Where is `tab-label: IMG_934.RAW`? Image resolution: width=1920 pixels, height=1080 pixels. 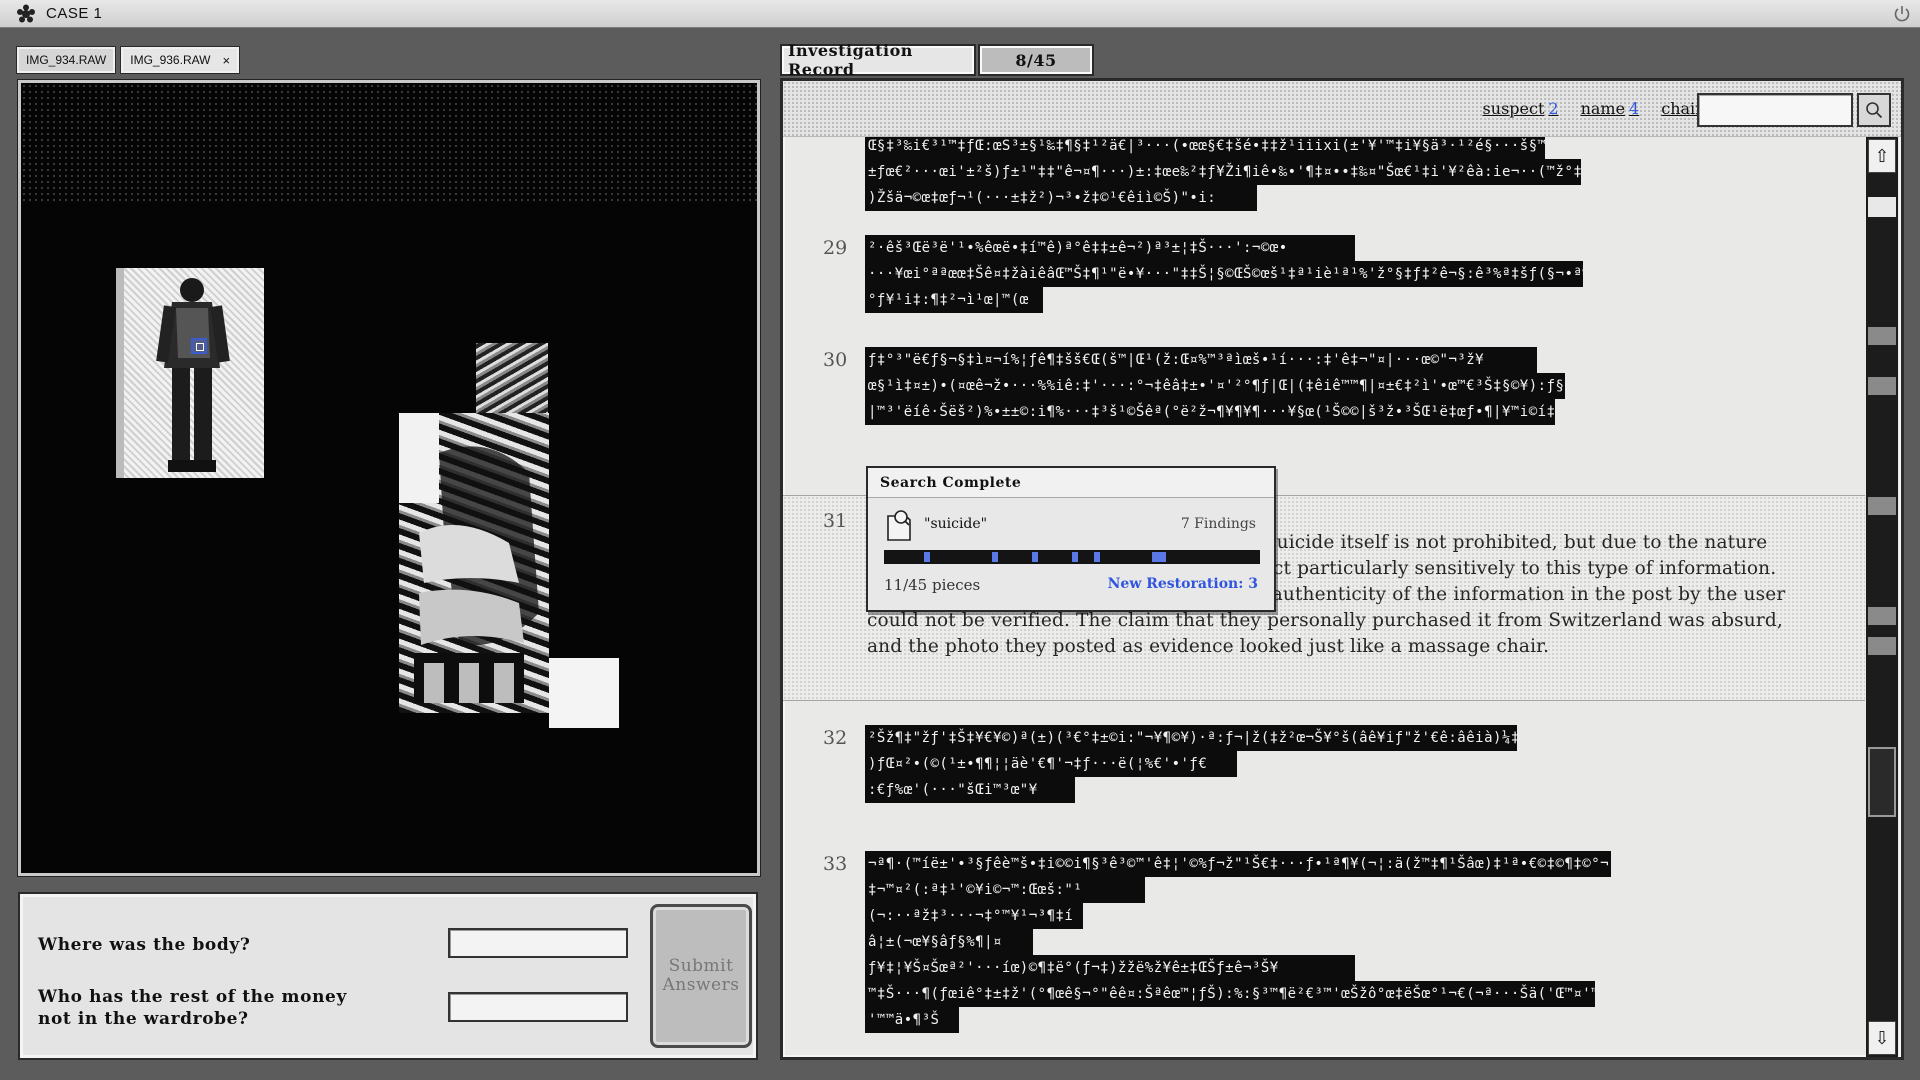 tab-label: IMG_934.RAW is located at coordinates (66, 60).